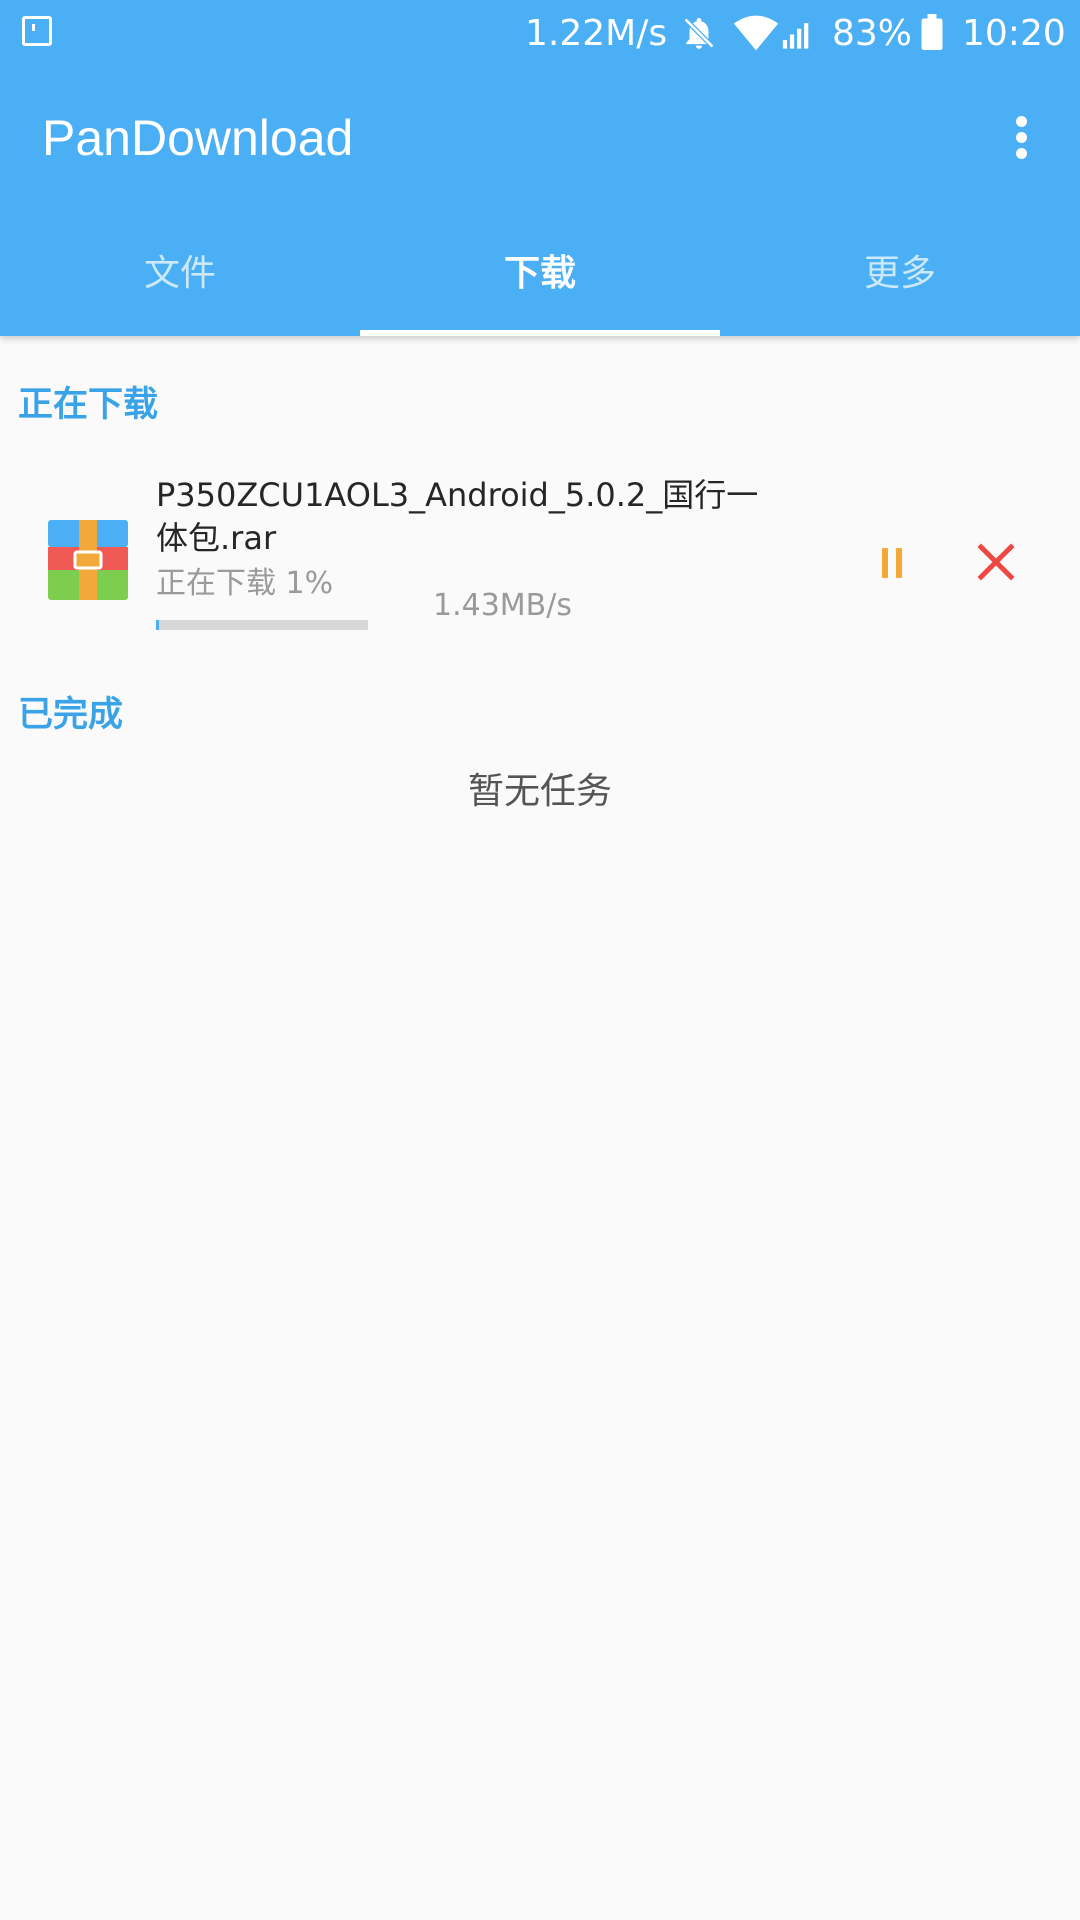  Describe the element at coordinates (1014, 33) in the screenshot. I see `clock: 10:20` at that location.